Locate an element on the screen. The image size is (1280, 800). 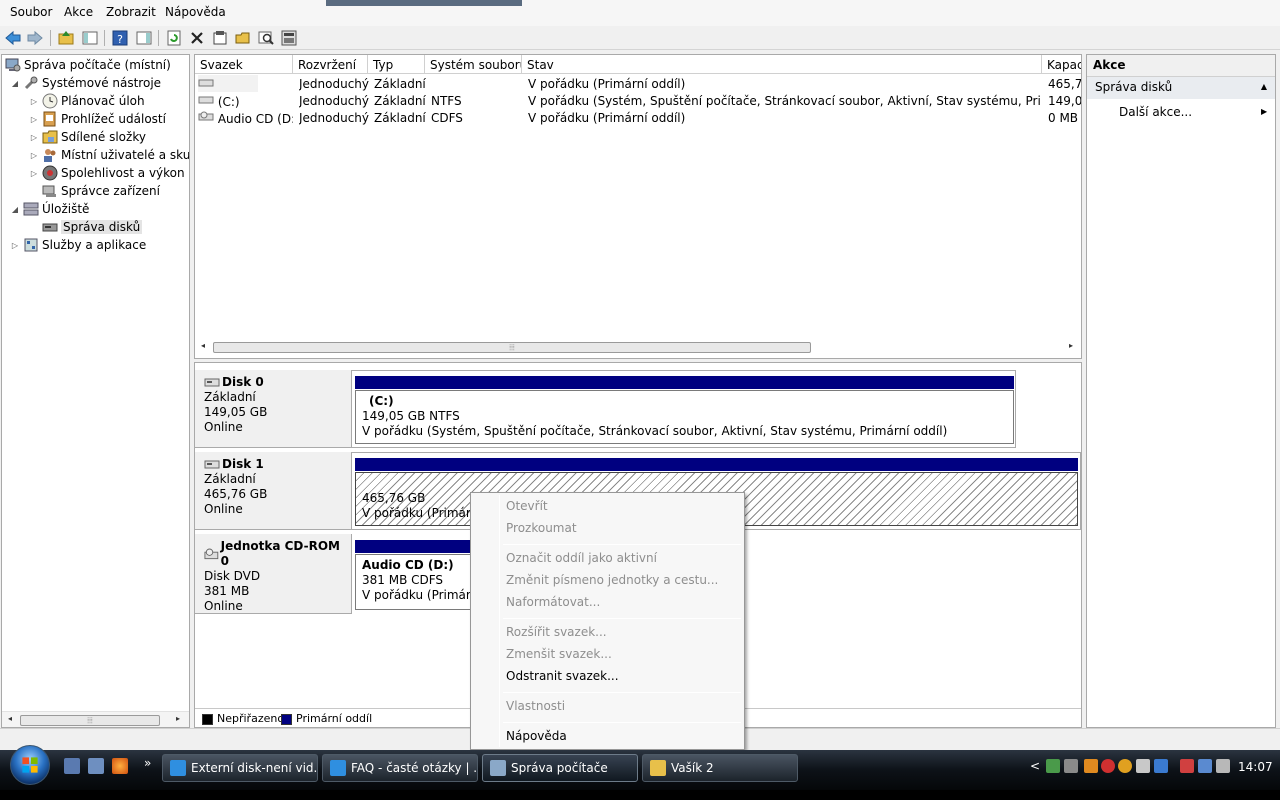
volume-horizontal-scrollbar: ◂ ⦙⦙⦙ ▸ is located at coordinates (638, 347).